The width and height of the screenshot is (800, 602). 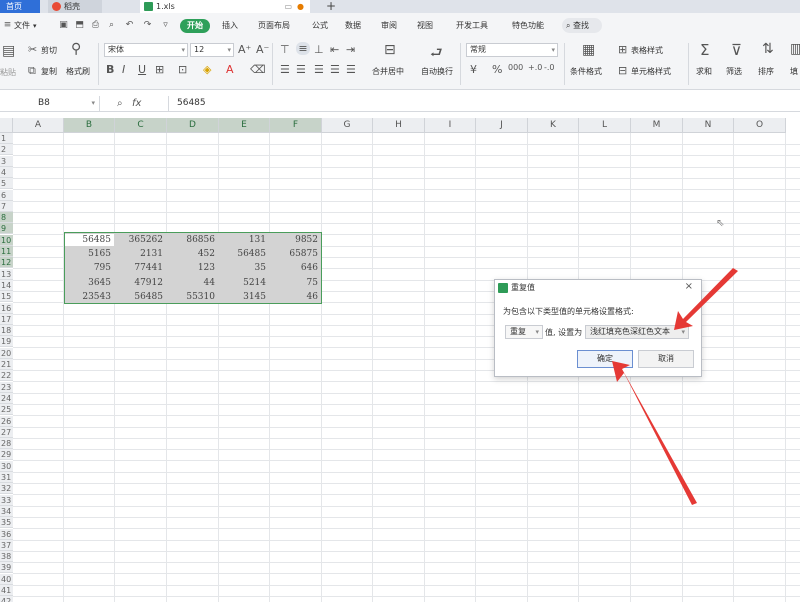 What do you see at coordinates (274, 26) in the screenshot?
I see `menu-page-layout: 页面布局` at bounding box center [274, 26].